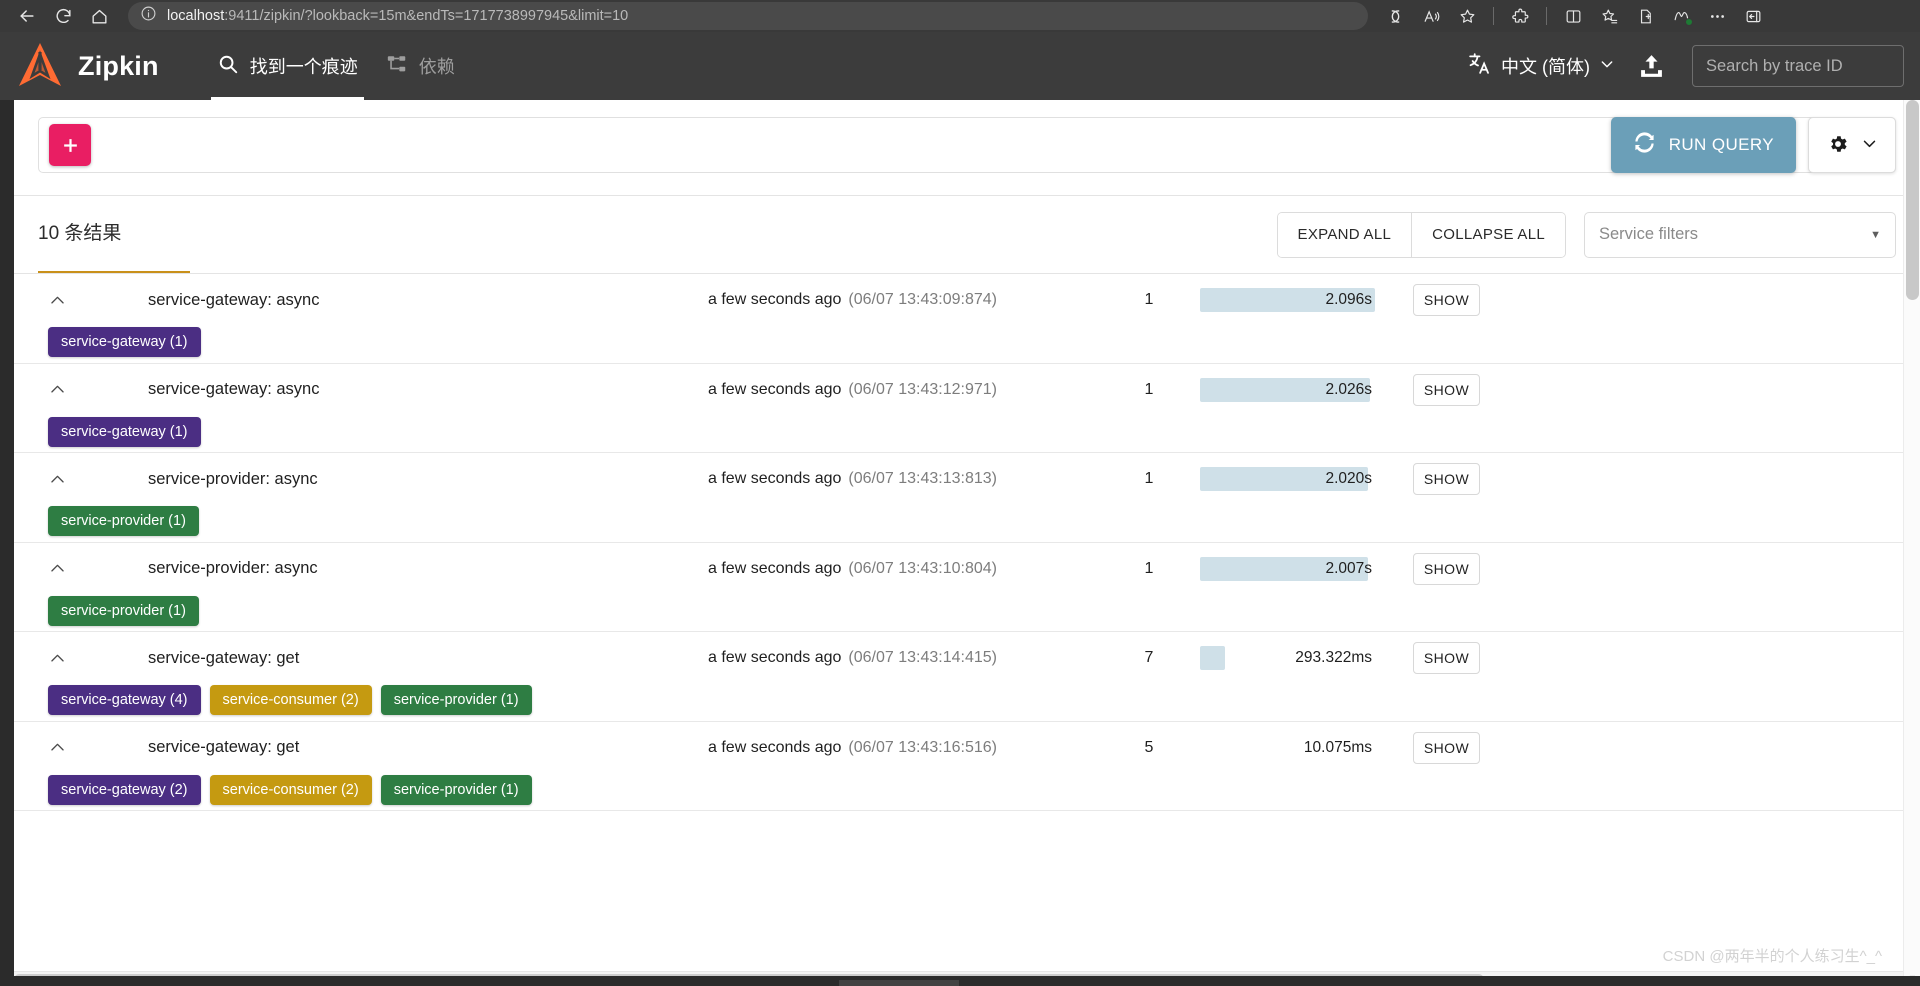  What do you see at coordinates (1681, 16) in the screenshot?
I see `browser-essentials-icon` at bounding box center [1681, 16].